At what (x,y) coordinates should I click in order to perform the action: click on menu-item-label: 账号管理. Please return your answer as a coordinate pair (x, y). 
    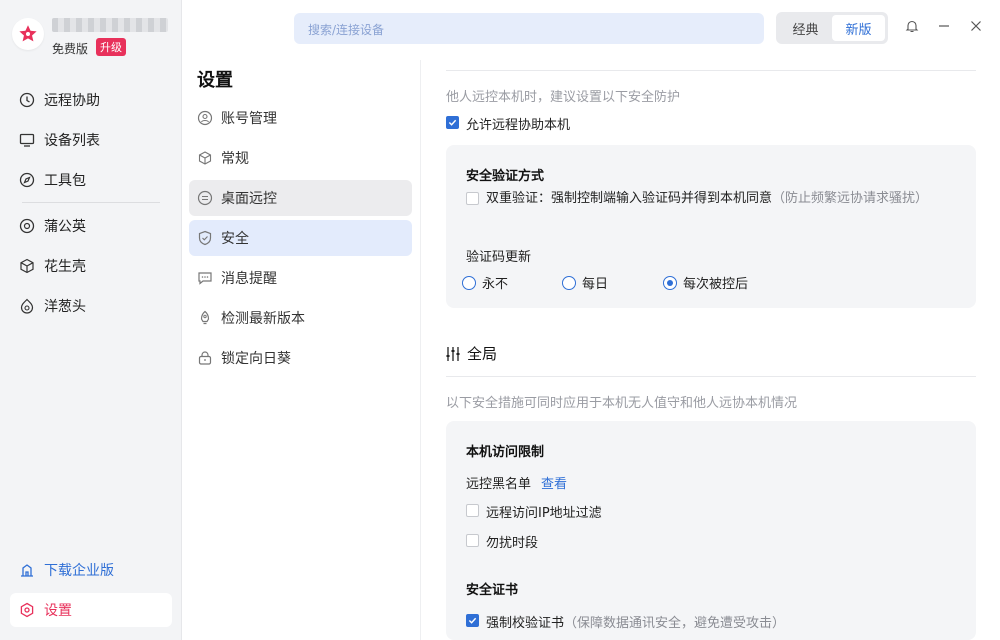
    Looking at the image, I should click on (249, 119).